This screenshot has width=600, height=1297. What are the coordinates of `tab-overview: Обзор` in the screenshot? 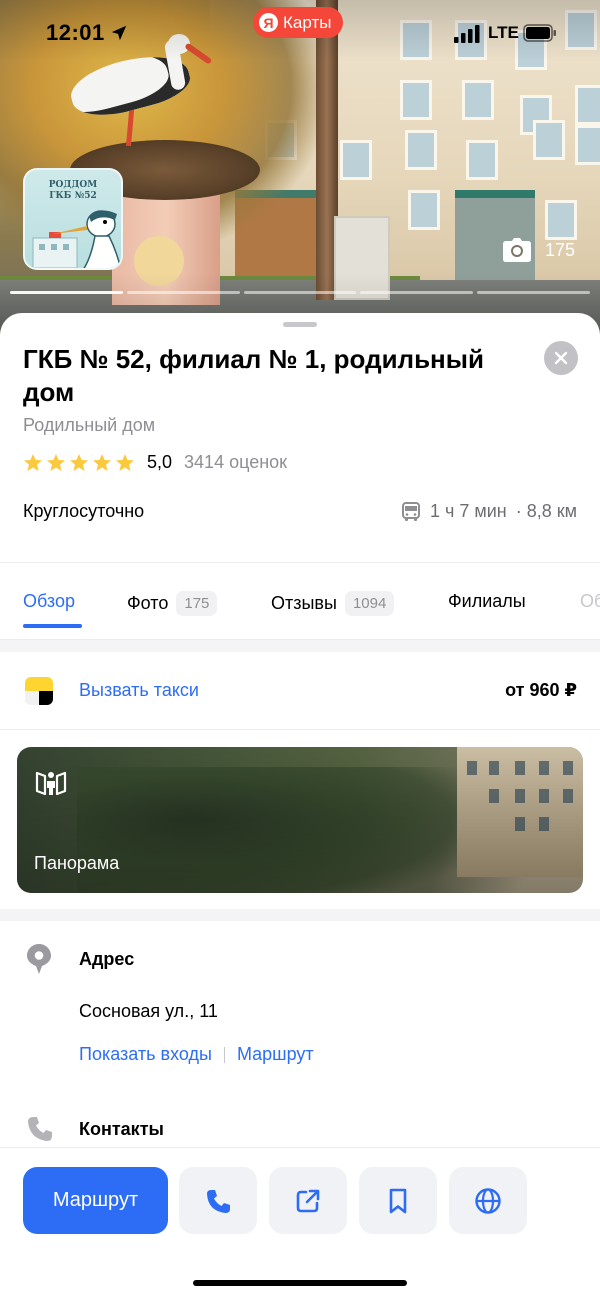 It's located at (49, 601).